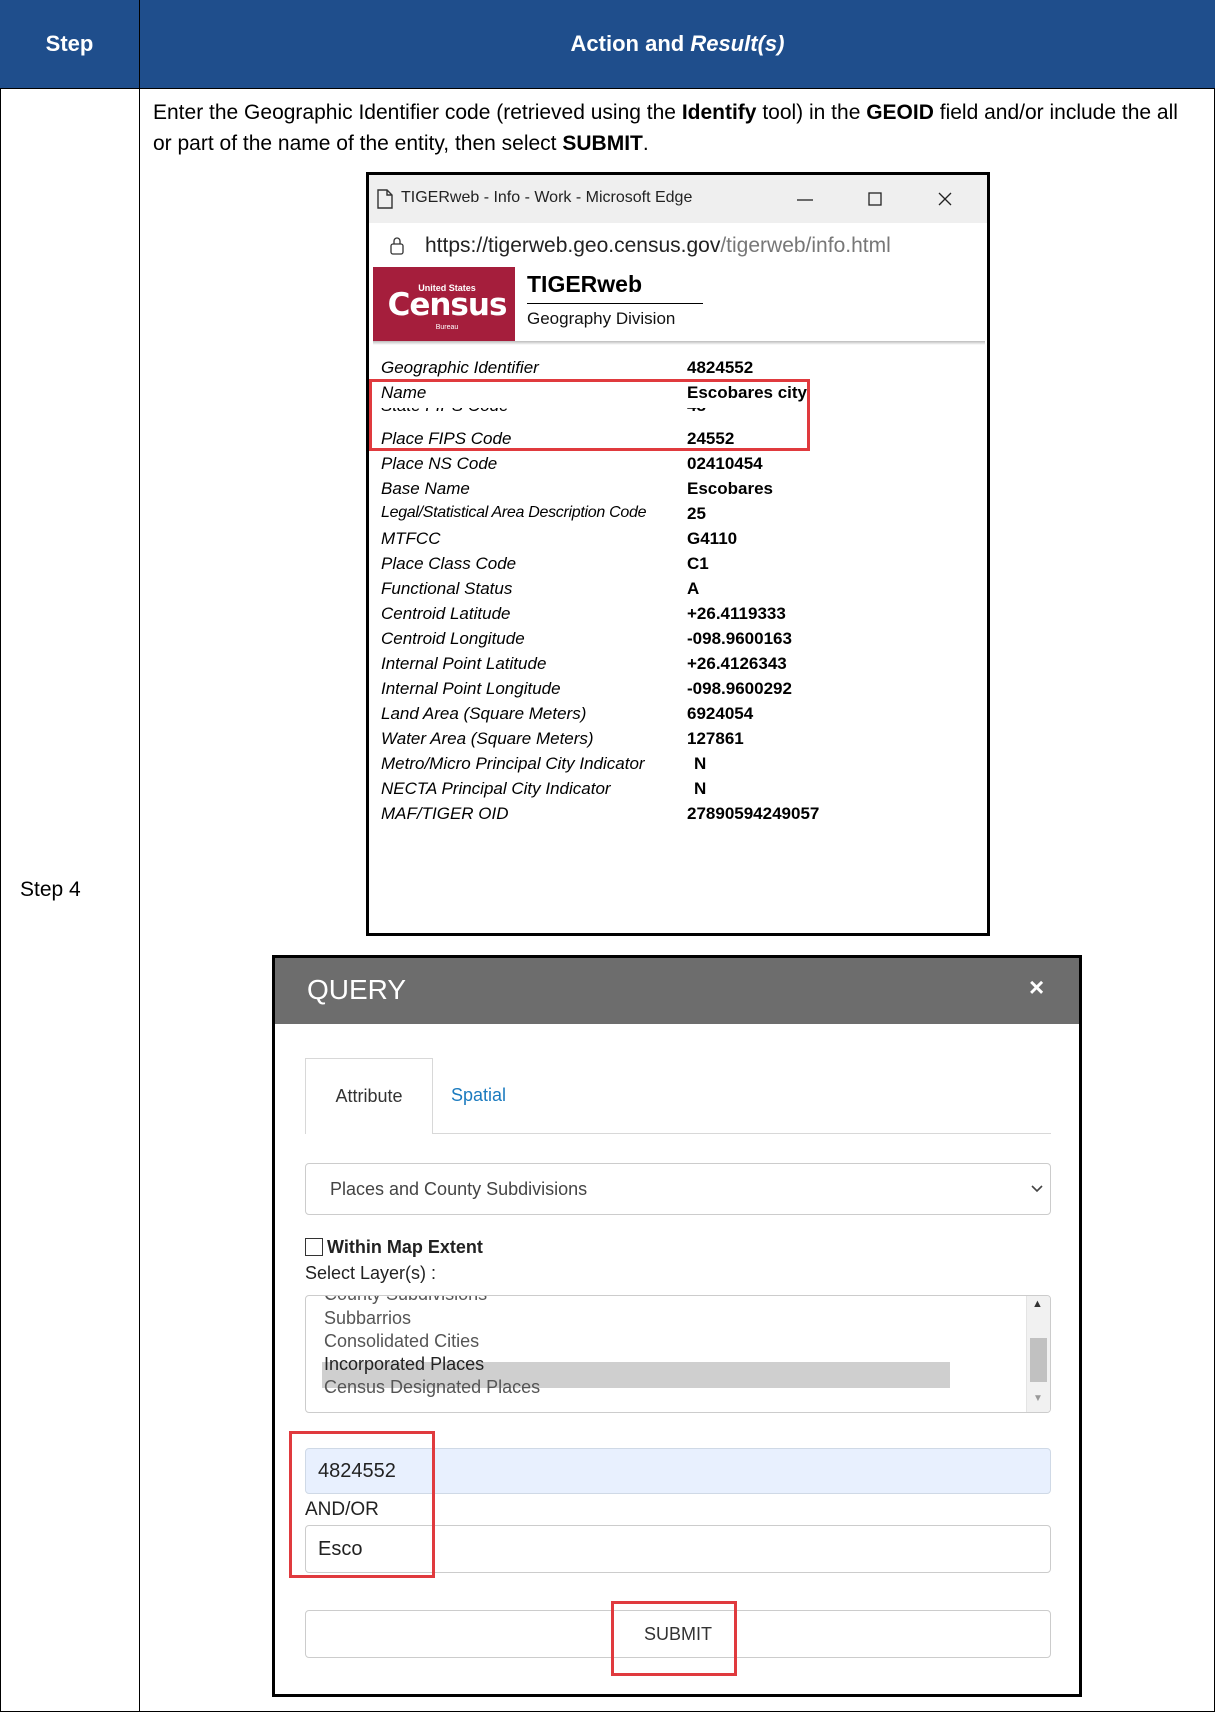 This screenshot has width=1215, height=1712. What do you see at coordinates (425, 488) in the screenshot?
I see `info-label: Base Name` at bounding box center [425, 488].